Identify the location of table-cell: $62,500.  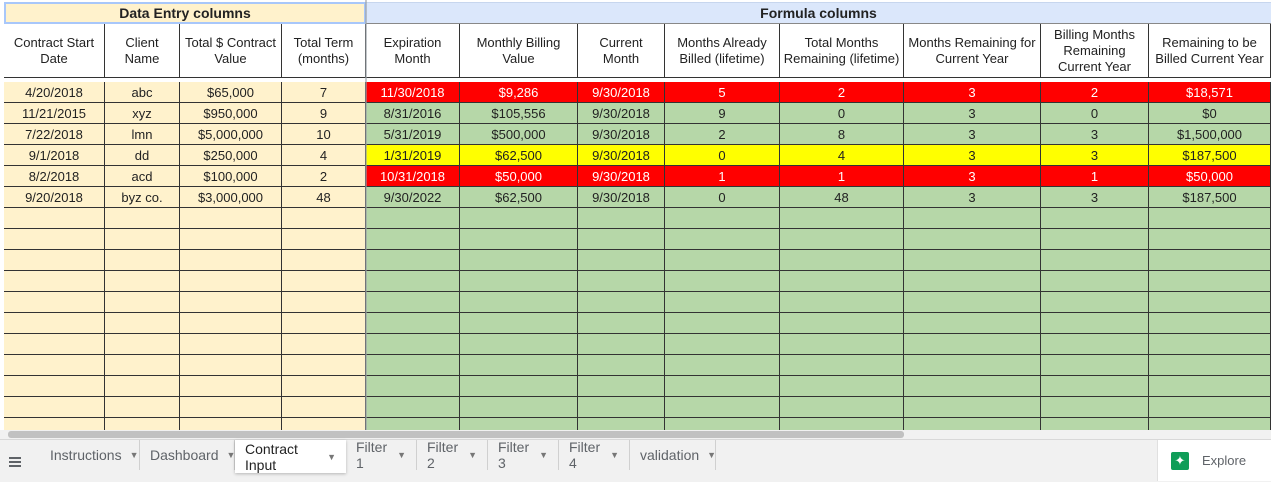
(519, 197).